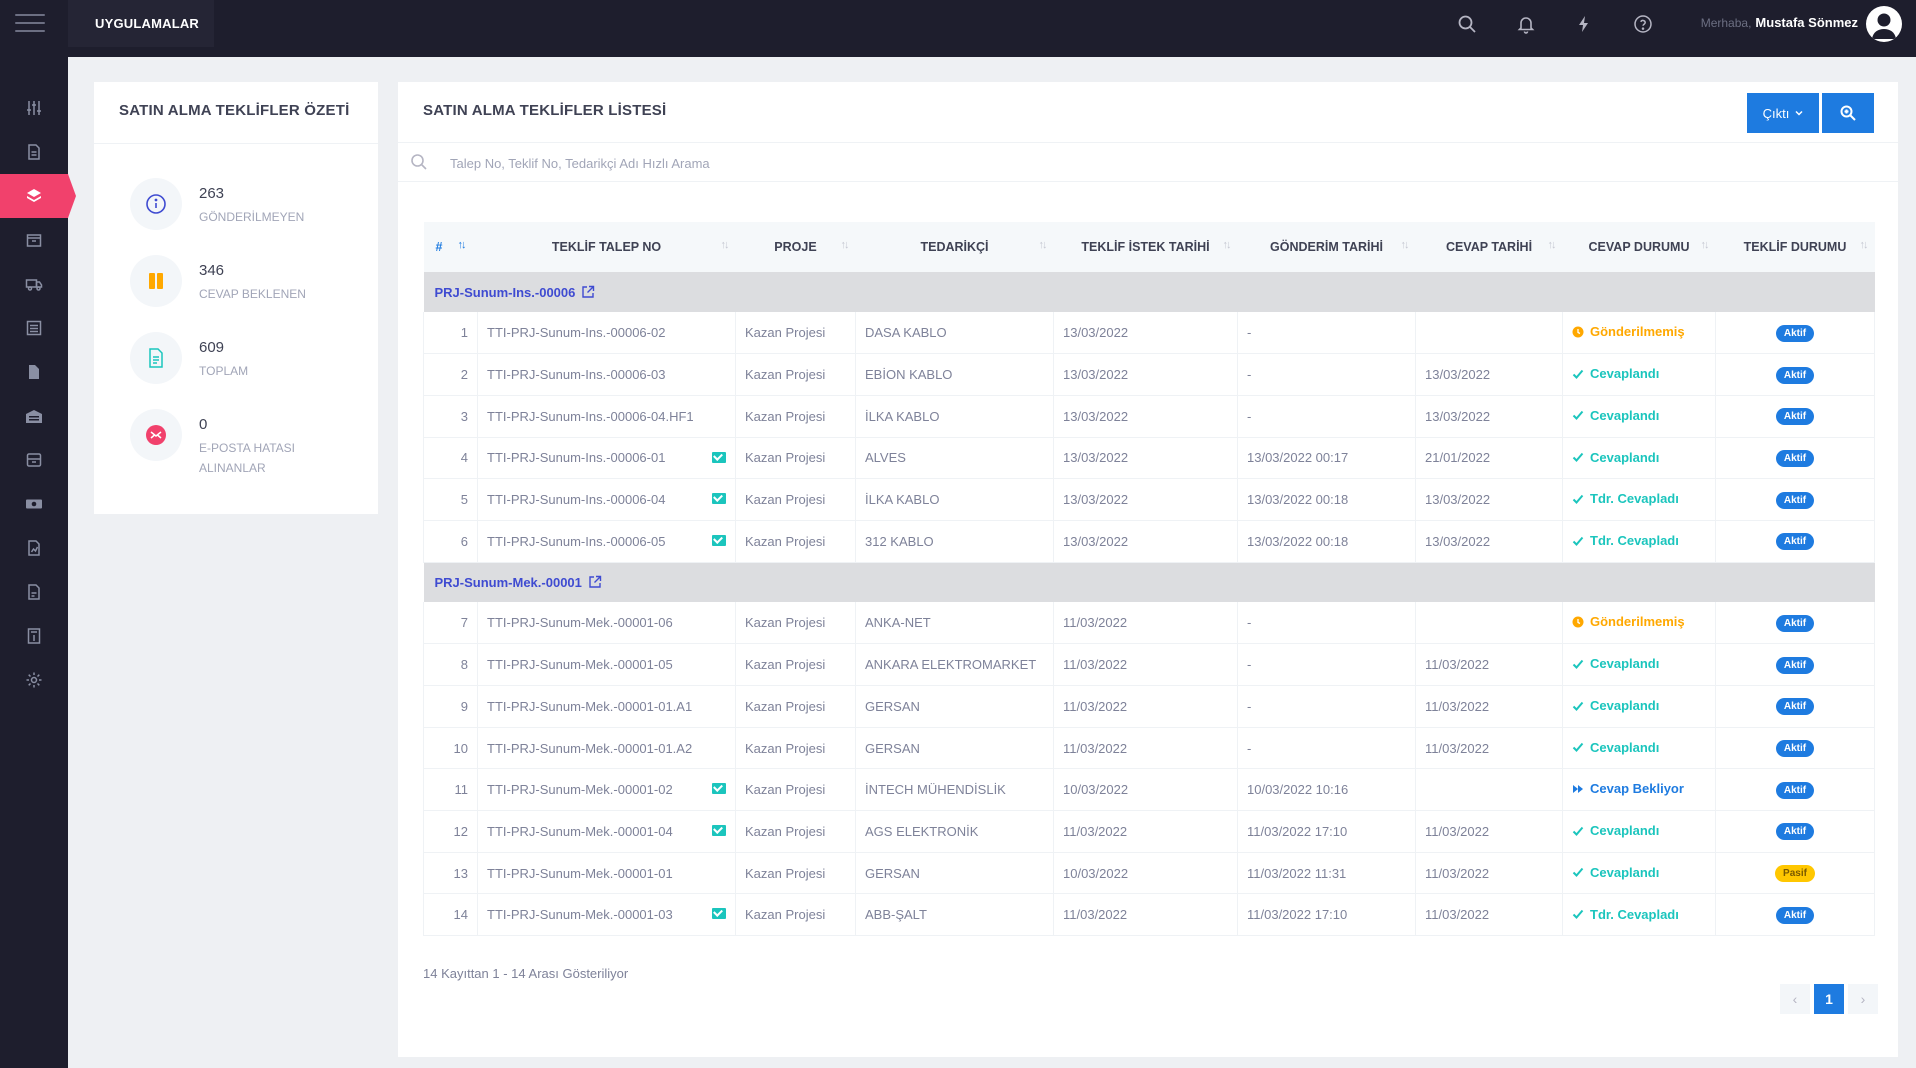 This screenshot has height=1068, width=1916. What do you see at coordinates (250, 285) in the screenshot?
I see `stat-awaiting-answer: 346 CEVAP BEKLENEN` at bounding box center [250, 285].